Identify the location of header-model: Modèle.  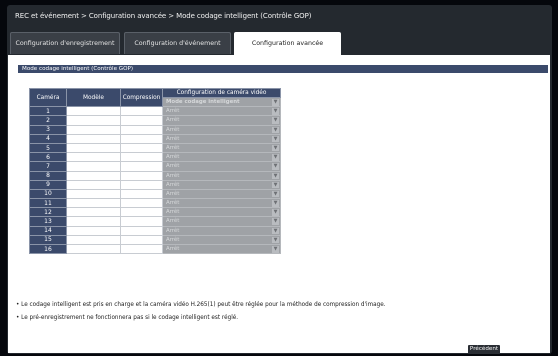
(93, 97).